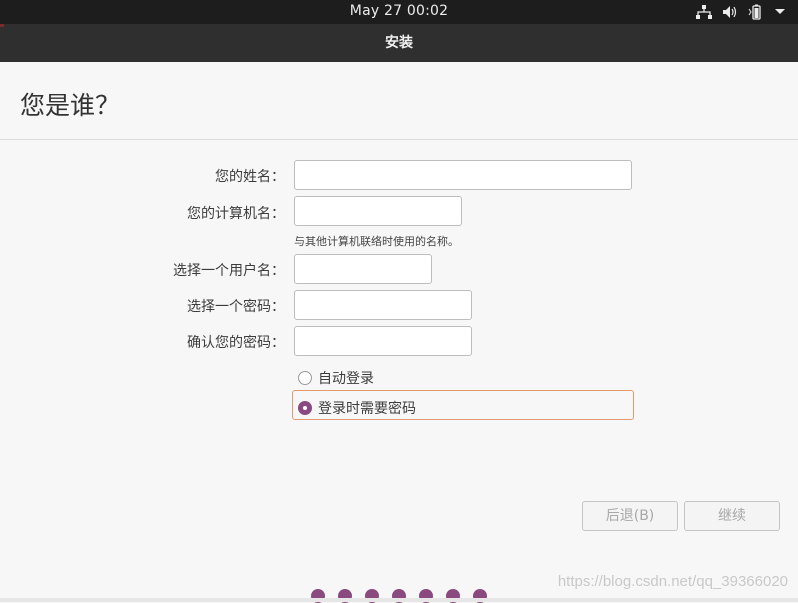  Describe the element at coordinates (383, 341) in the screenshot. I see `confirm-password-field` at that location.